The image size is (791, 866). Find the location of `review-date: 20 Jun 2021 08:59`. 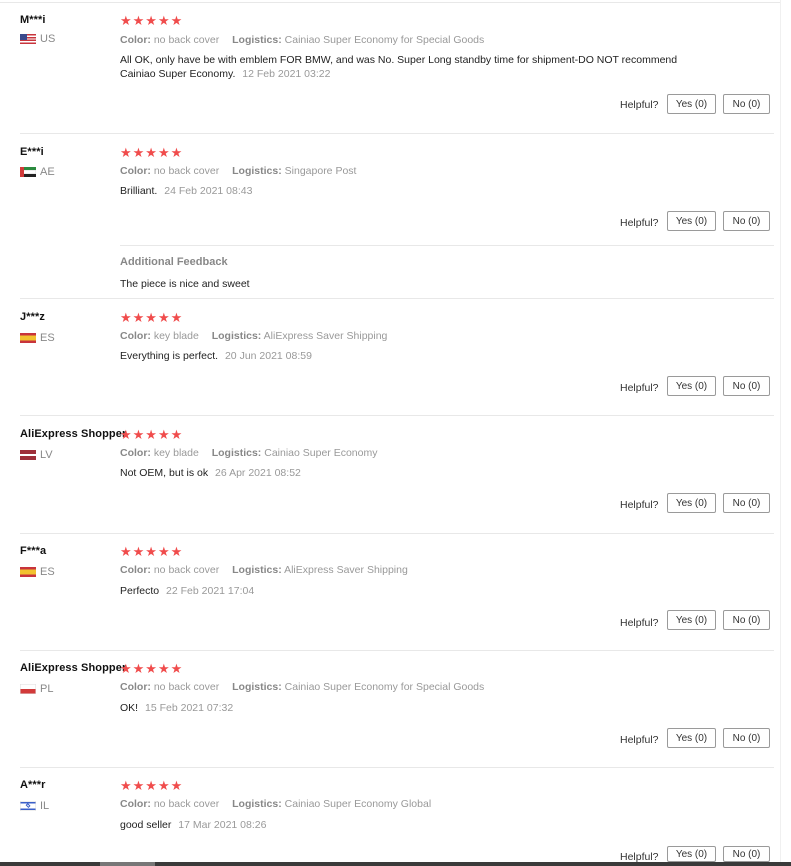

review-date: 20 Jun 2021 08:59 is located at coordinates (268, 356).